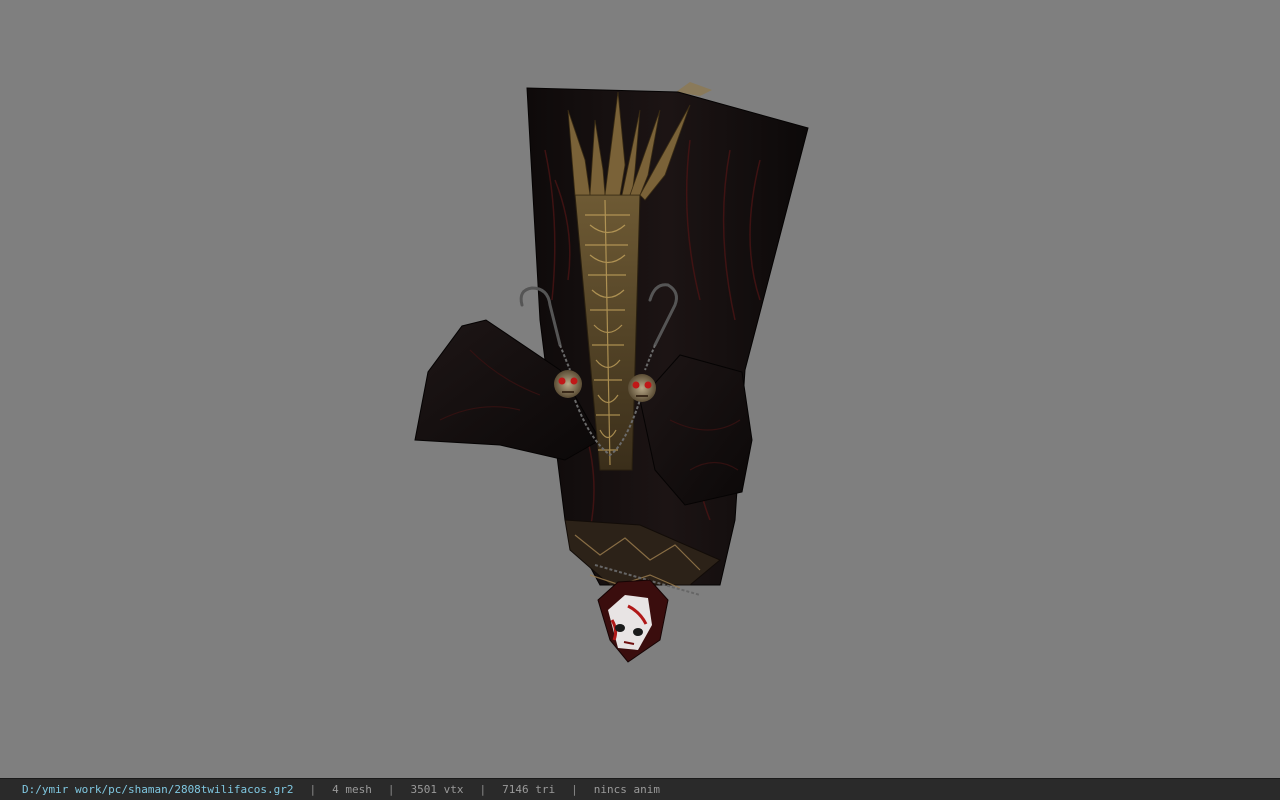  Describe the element at coordinates (437, 789) in the screenshot. I see `vertex-count: 3501 vtx` at that location.